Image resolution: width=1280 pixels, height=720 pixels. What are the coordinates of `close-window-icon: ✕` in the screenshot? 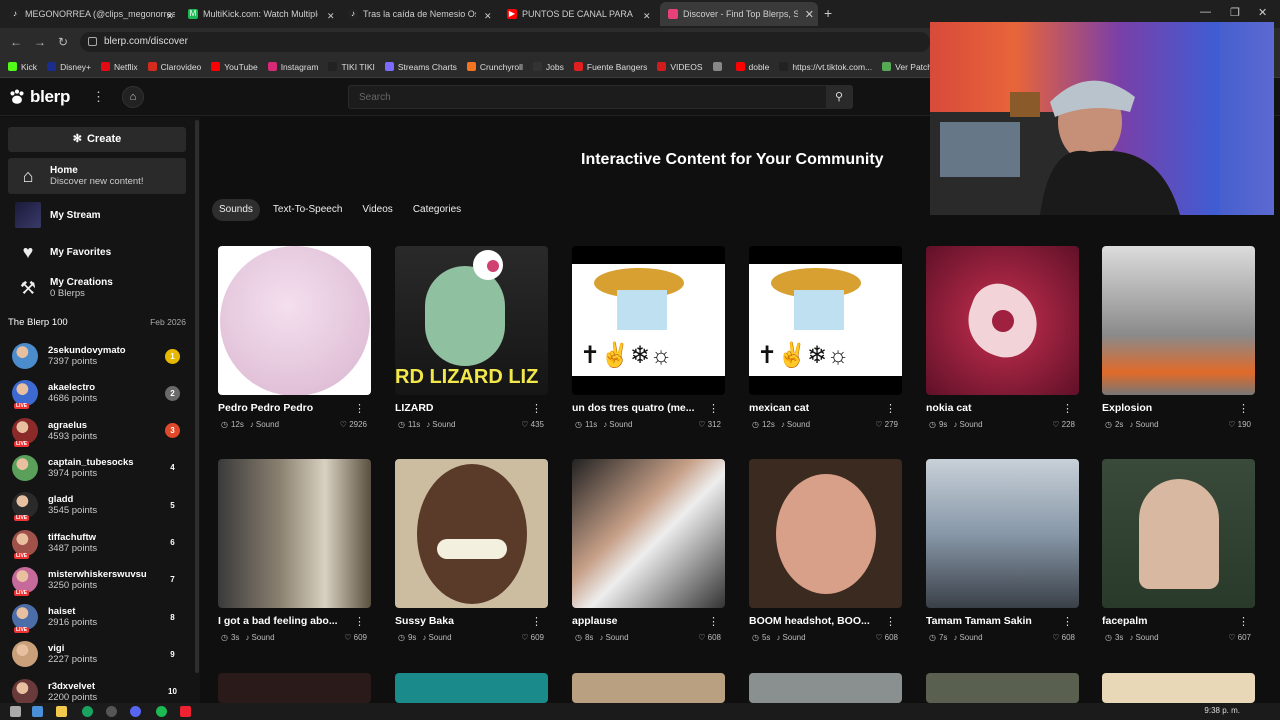 It's located at (1262, 12).